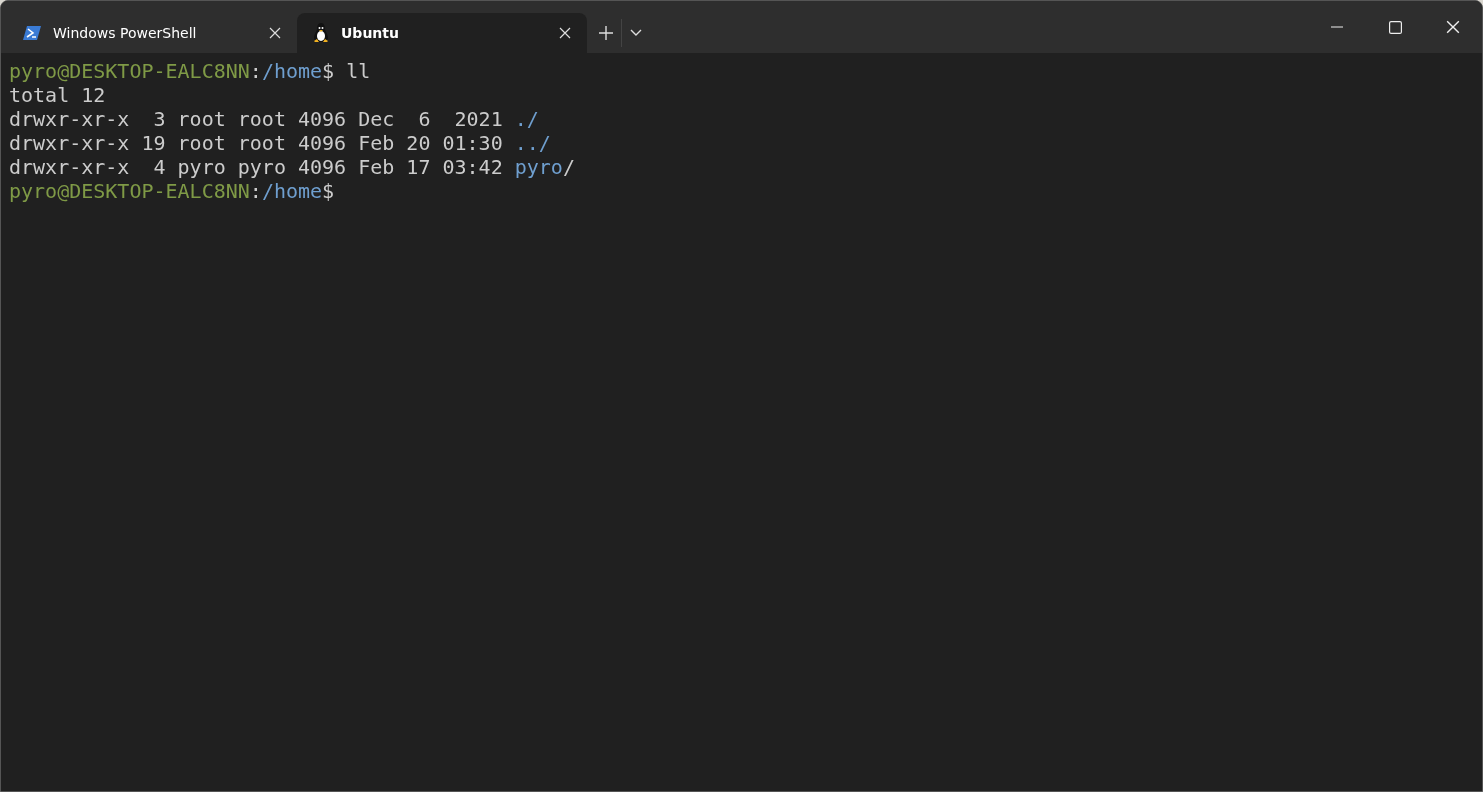 The height and width of the screenshot is (792, 1483). I want to click on terminal-line: drwxr-xr-x 19 root root 4096 Feb 20 01:30 ../, so click(280, 143).